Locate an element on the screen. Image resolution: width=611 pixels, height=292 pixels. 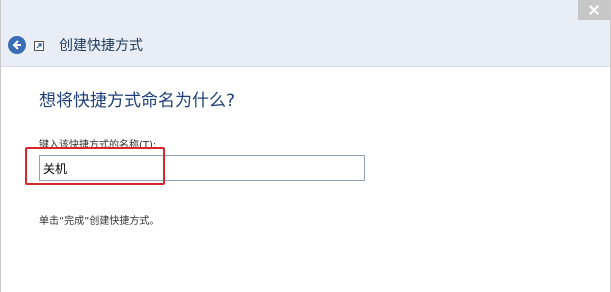
back-arrow-icon is located at coordinates (16, 45).